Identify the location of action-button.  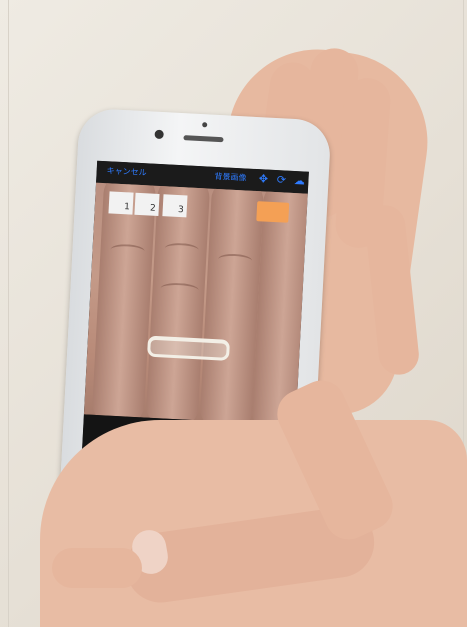
(273, 212).